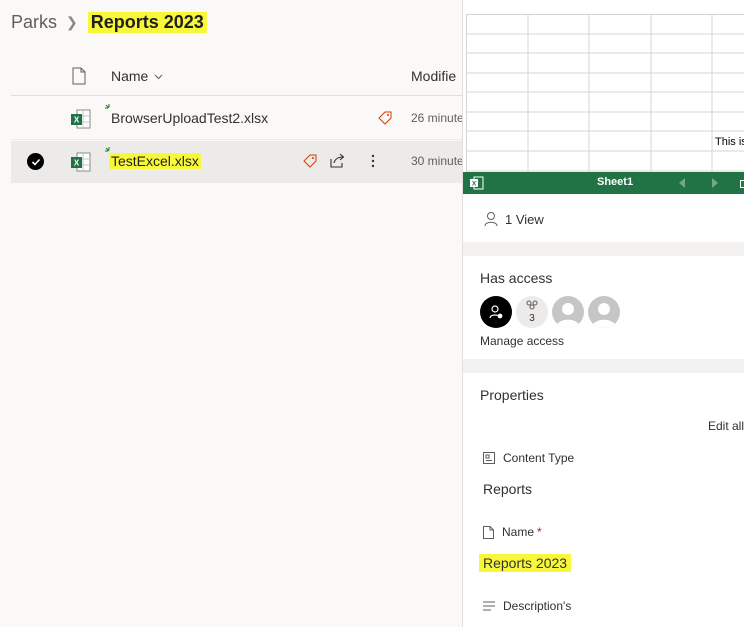 Image resolution: width=744 pixels, height=627 pixels. Describe the element at coordinates (130, 76) in the screenshot. I see `column-header-name-label: Name` at that location.